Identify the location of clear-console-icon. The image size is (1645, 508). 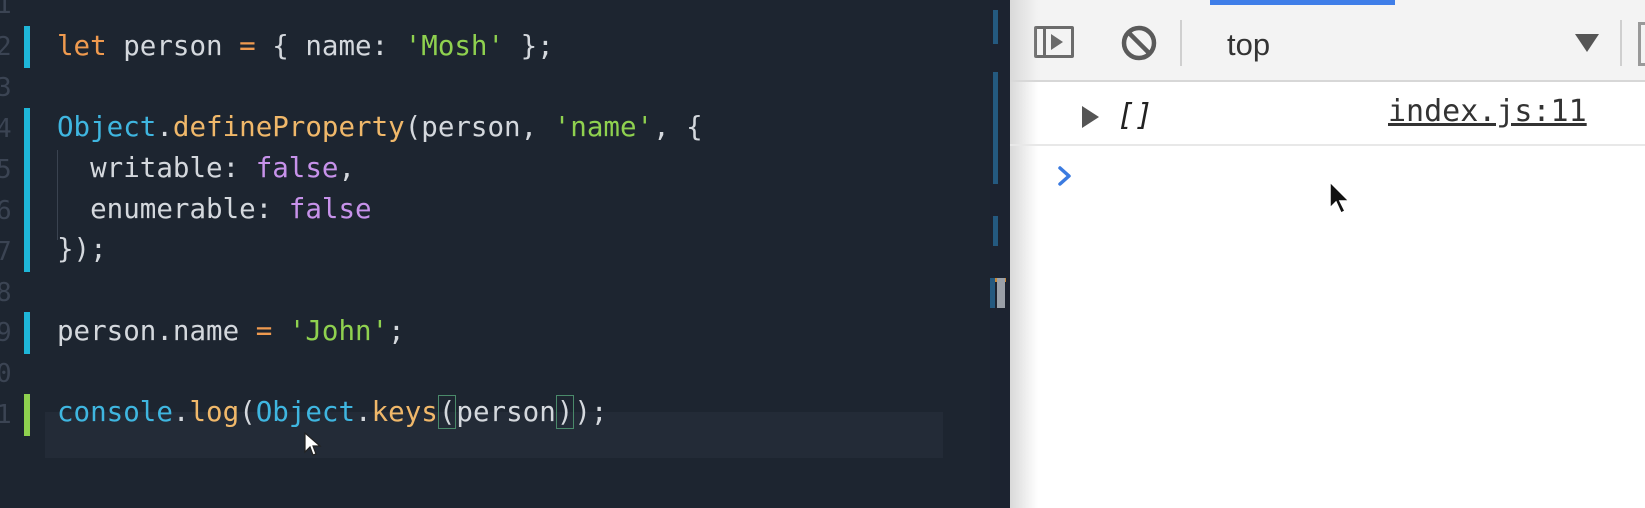
(1139, 43).